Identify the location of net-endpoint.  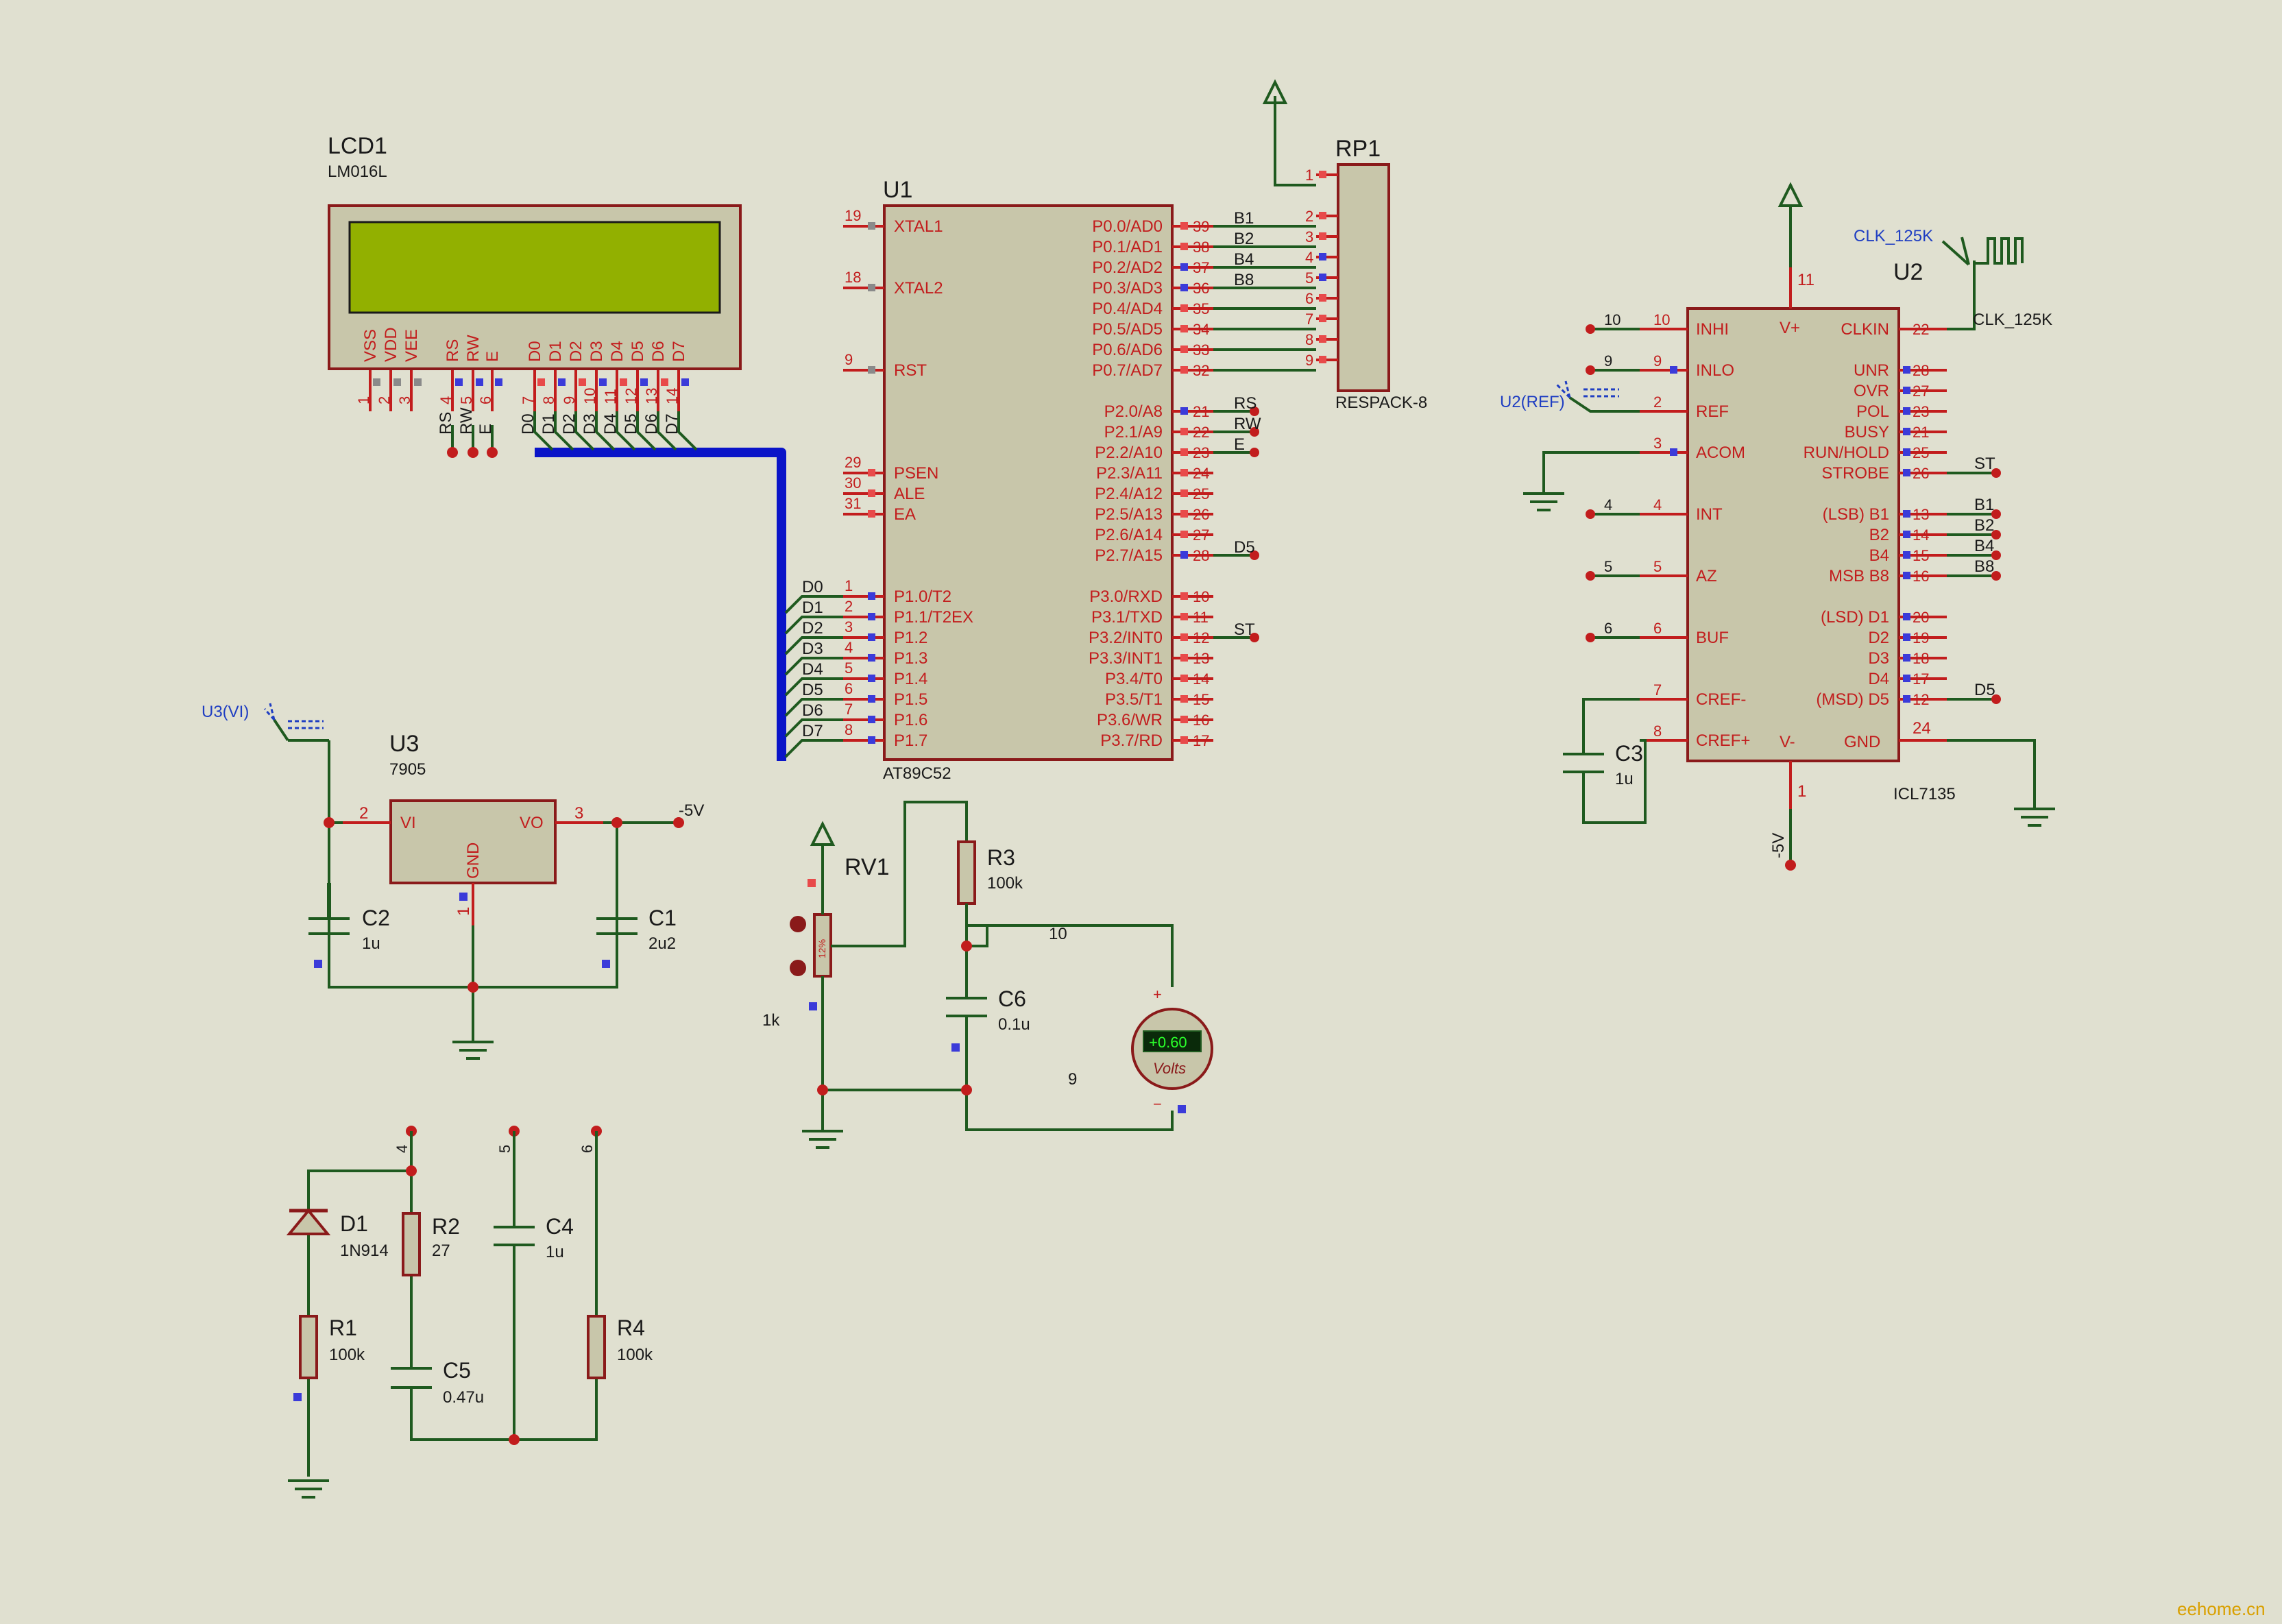
(1591, 514).